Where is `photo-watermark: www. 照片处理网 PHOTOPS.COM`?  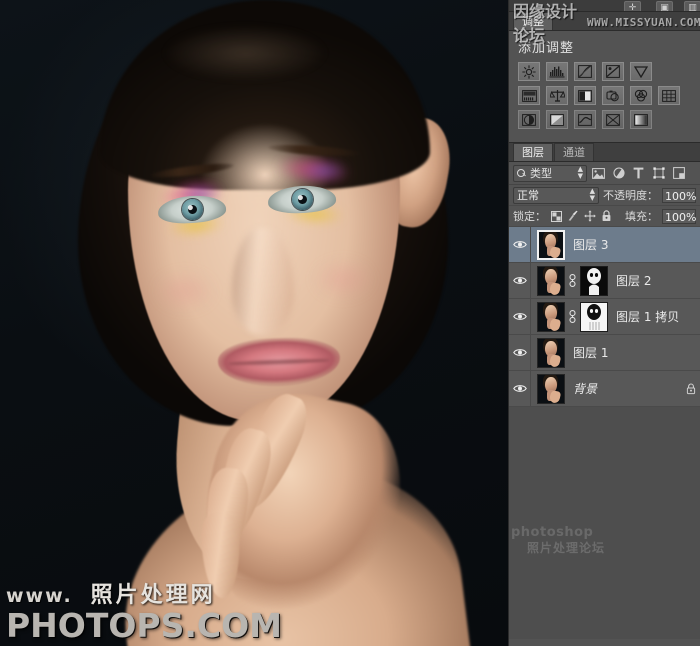 photo-watermark: www. 照片处理网 PHOTOPS.COM is located at coordinates (156, 609).